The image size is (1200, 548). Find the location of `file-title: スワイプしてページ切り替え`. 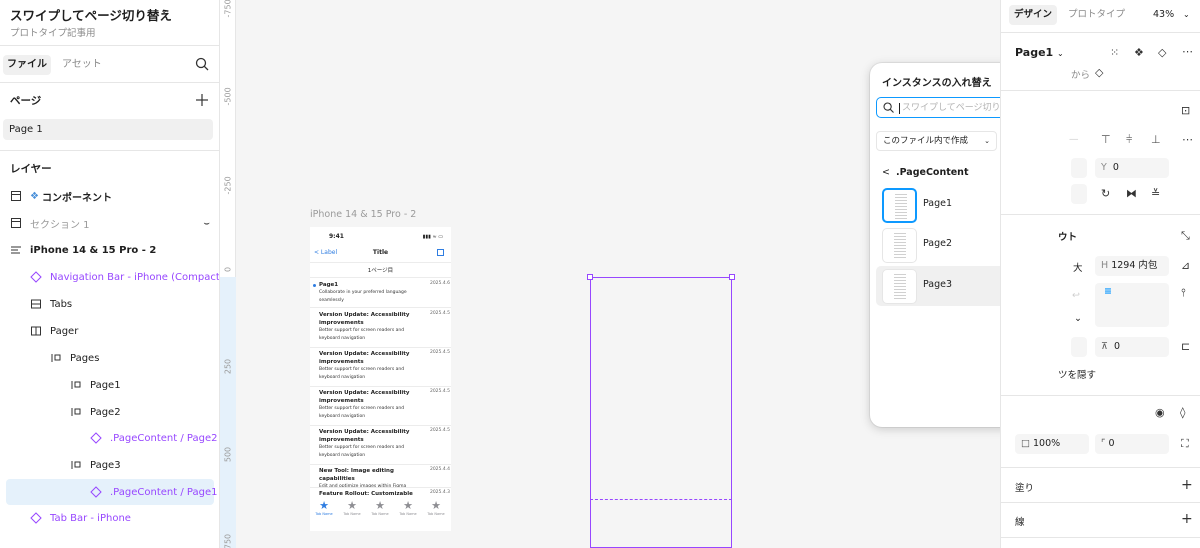

file-title: スワイプしてページ切り替え is located at coordinates (91, 14).